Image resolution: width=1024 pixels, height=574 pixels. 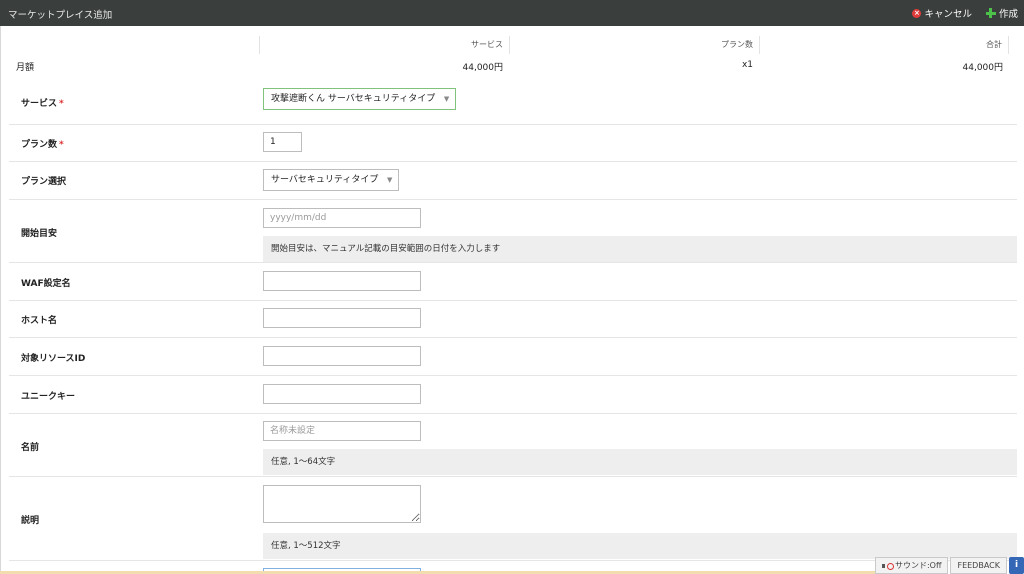 I want to click on plan-count-input: 1, so click(x=282, y=142).